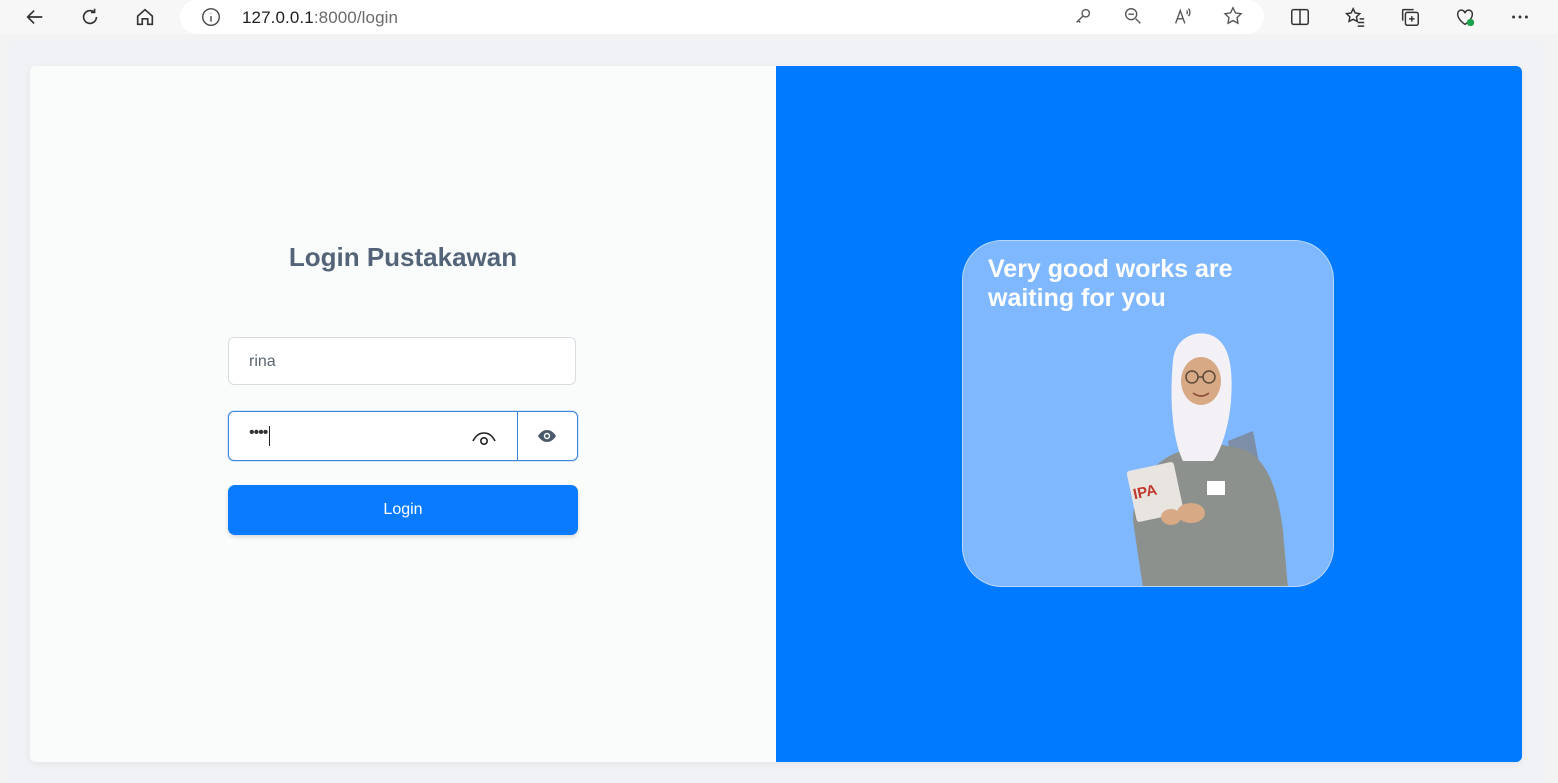  What do you see at coordinates (403, 436) in the screenshot?
I see `password-input: ••••` at bounding box center [403, 436].